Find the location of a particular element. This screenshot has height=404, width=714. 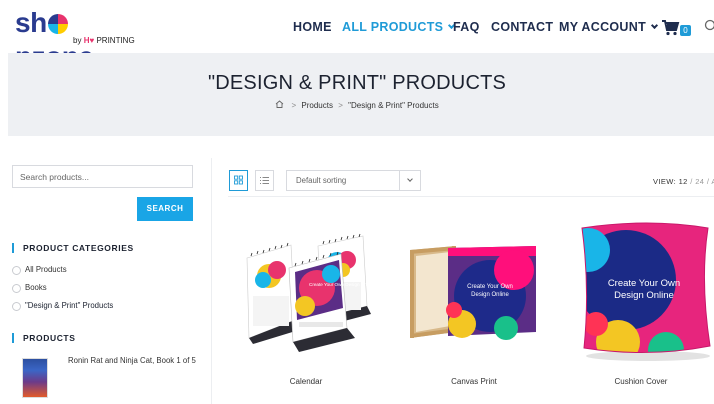

breadcrumb-products: Products is located at coordinates (317, 105).